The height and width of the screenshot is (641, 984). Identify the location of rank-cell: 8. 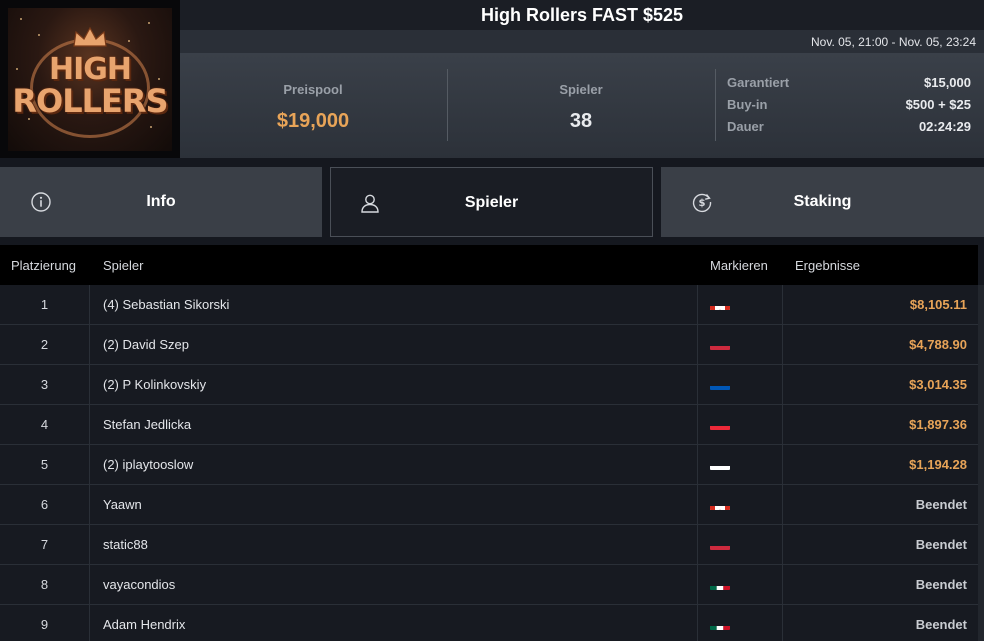
(45, 585).